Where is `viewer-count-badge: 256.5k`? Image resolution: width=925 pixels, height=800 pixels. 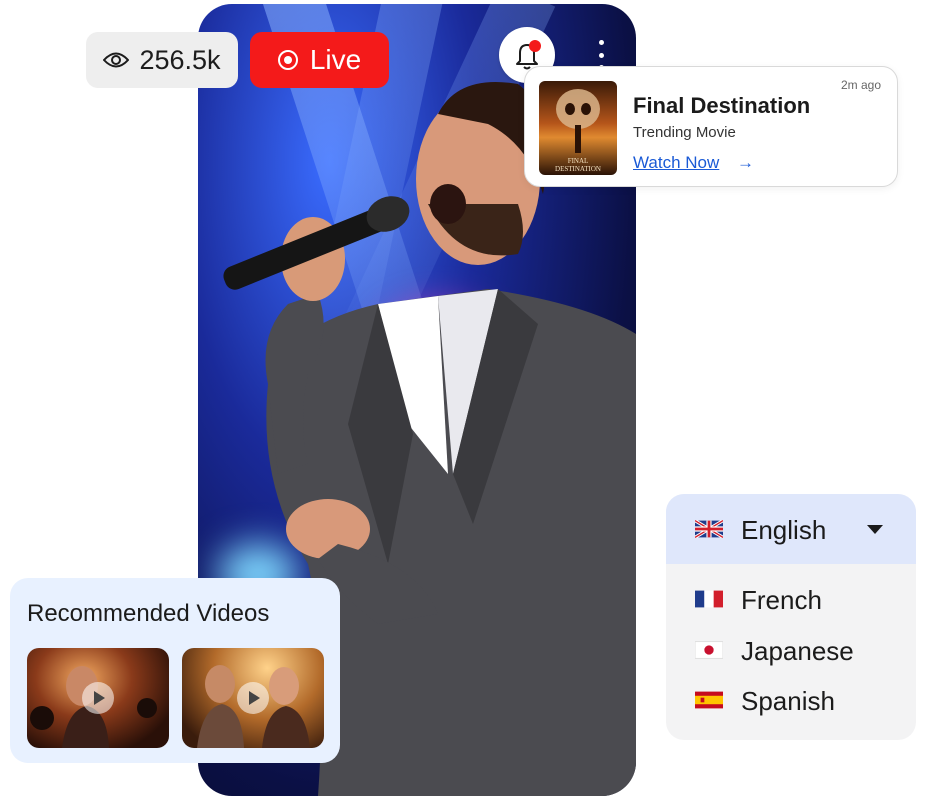
viewer-count-badge: 256.5k is located at coordinates (162, 60).